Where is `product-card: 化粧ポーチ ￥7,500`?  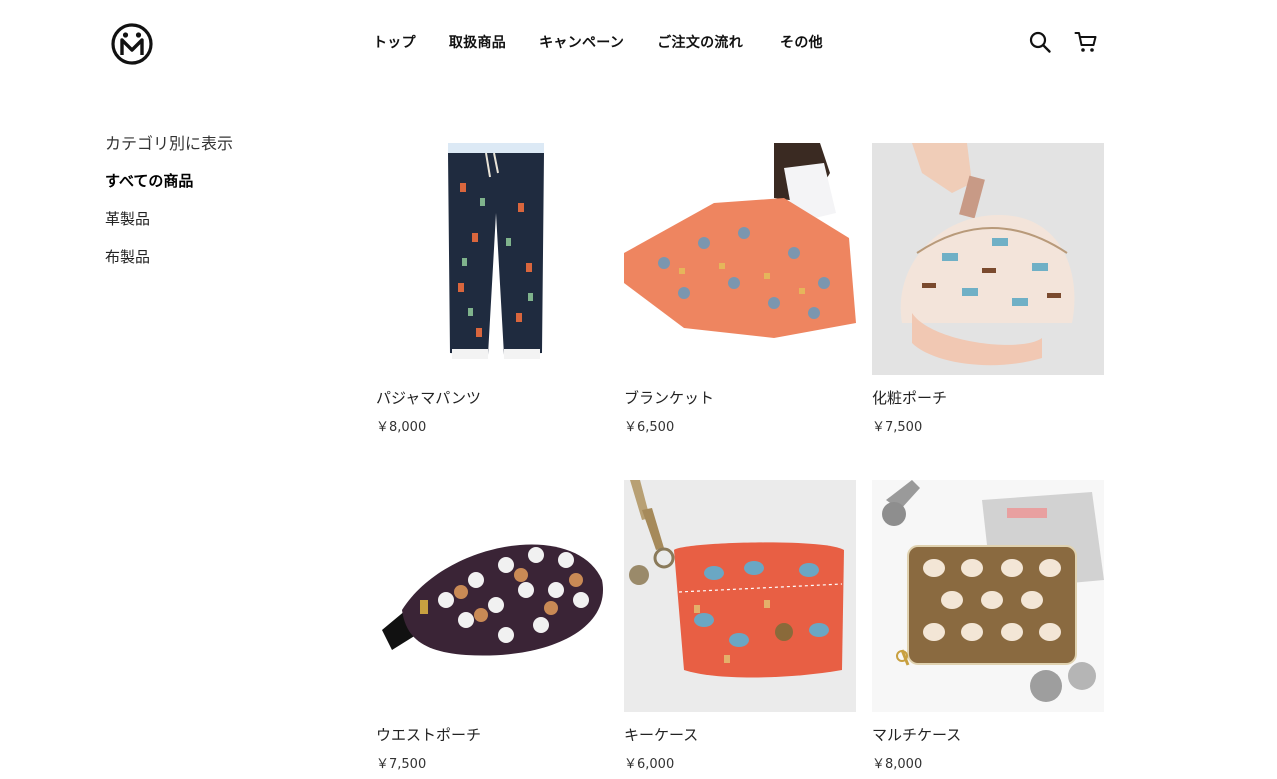 product-card: 化粧ポーチ ￥7,500 is located at coordinates (988, 289).